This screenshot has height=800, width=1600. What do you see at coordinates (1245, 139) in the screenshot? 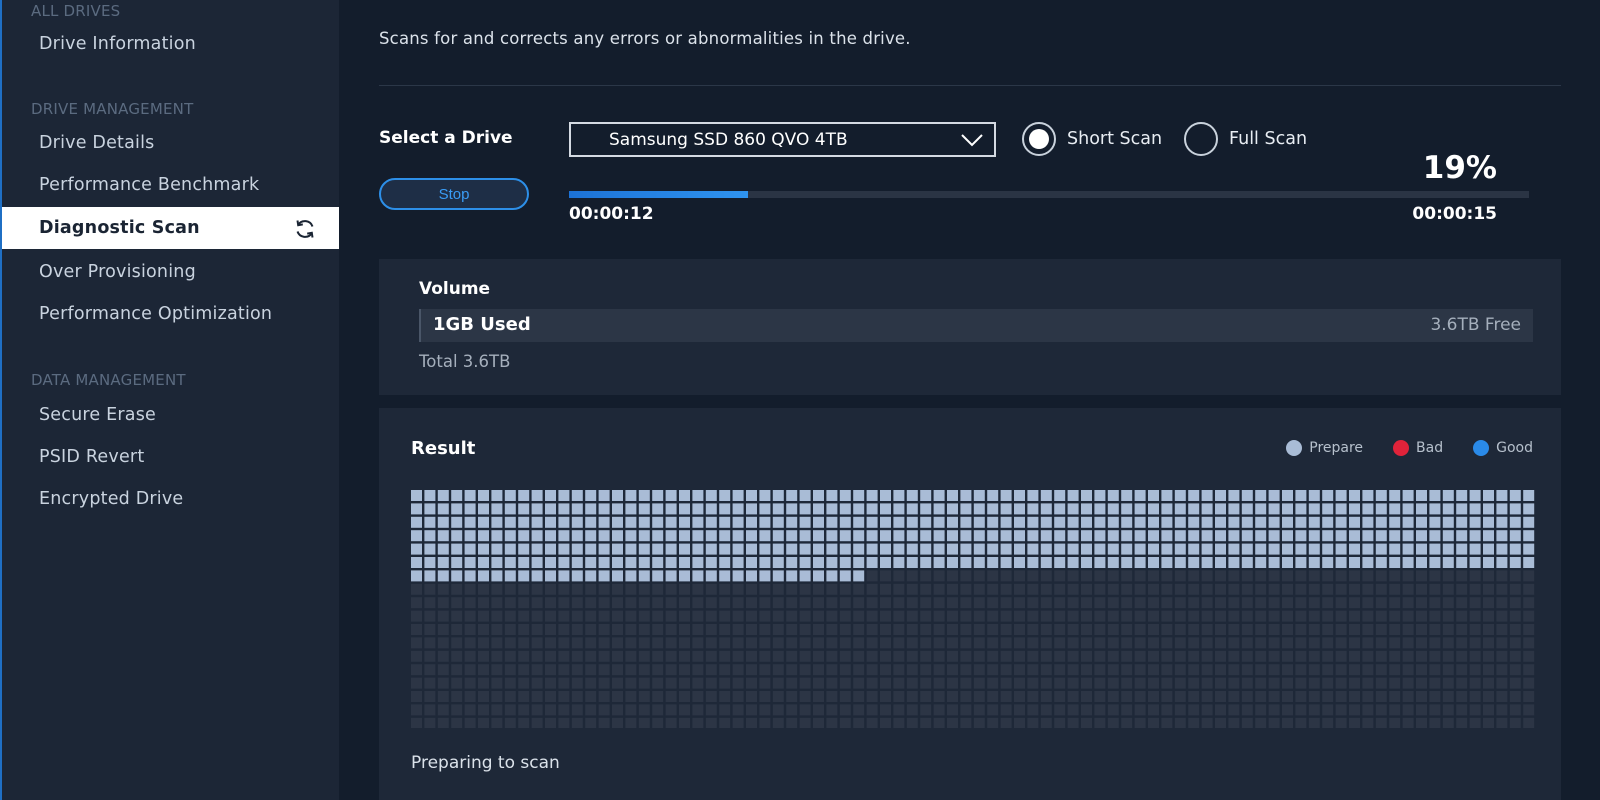
I see `full-scan-radio: Full Scan` at bounding box center [1245, 139].